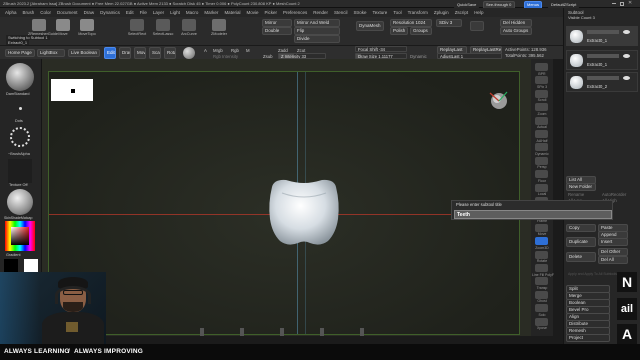 Image resolution: width=640 pixels, height=360 pixels. What do you see at coordinates (20, 137) in the screenshot?
I see `alpha-thumbnail` at bounding box center [20, 137].